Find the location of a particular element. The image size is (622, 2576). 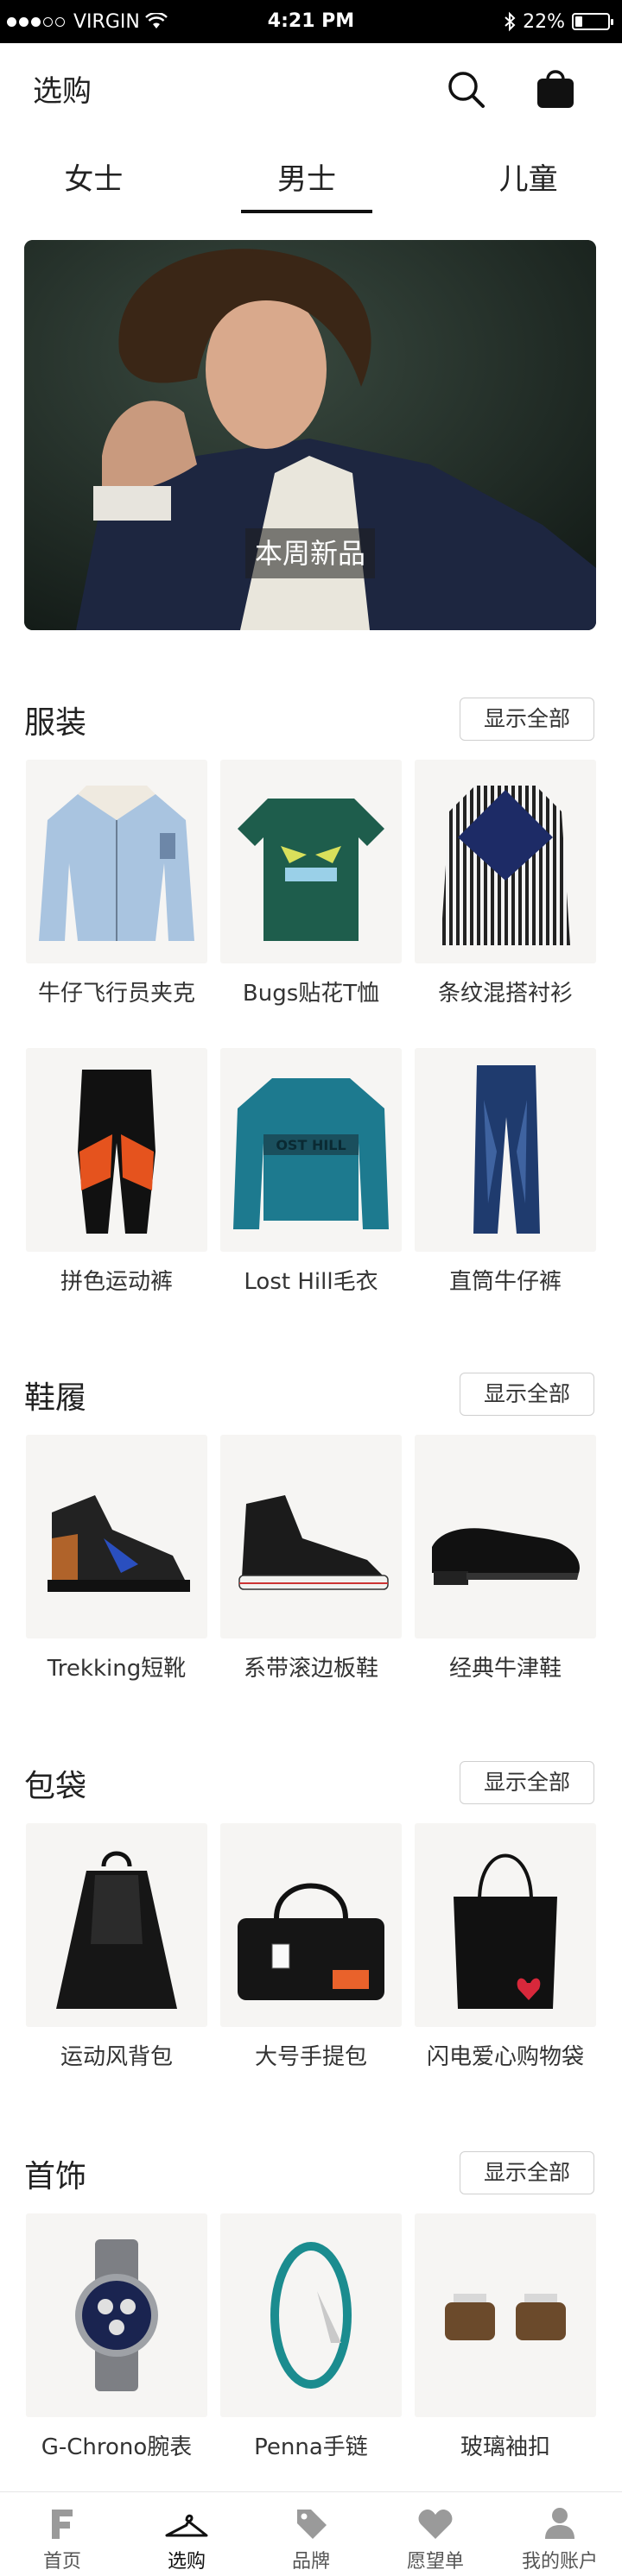

battery-percent: 22% is located at coordinates (544, 21).